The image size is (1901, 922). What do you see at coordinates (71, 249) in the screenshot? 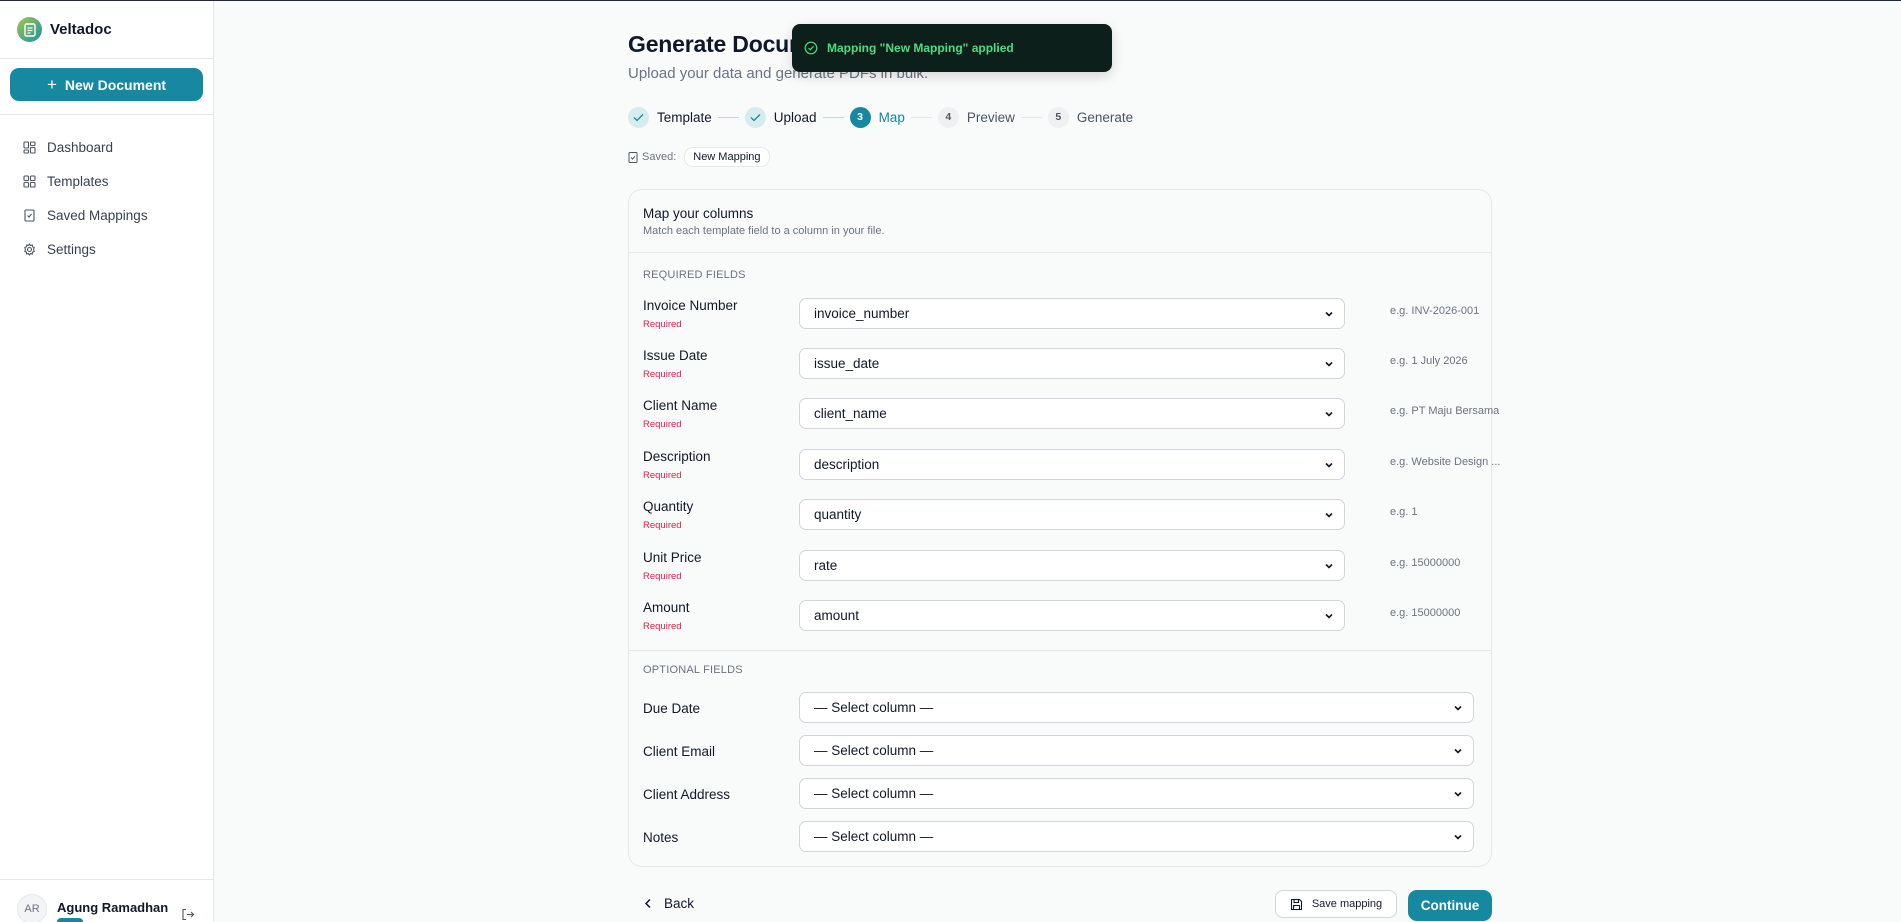
I see `sidebar-item-label: Settings` at bounding box center [71, 249].